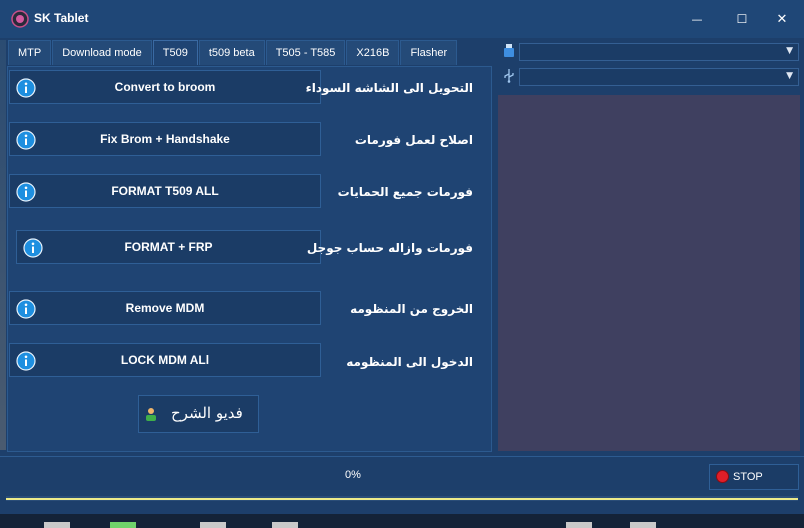 This screenshot has width=804, height=528. I want to click on format-frp-description: فورمات وازاله حساب جوجل, so click(389, 248).